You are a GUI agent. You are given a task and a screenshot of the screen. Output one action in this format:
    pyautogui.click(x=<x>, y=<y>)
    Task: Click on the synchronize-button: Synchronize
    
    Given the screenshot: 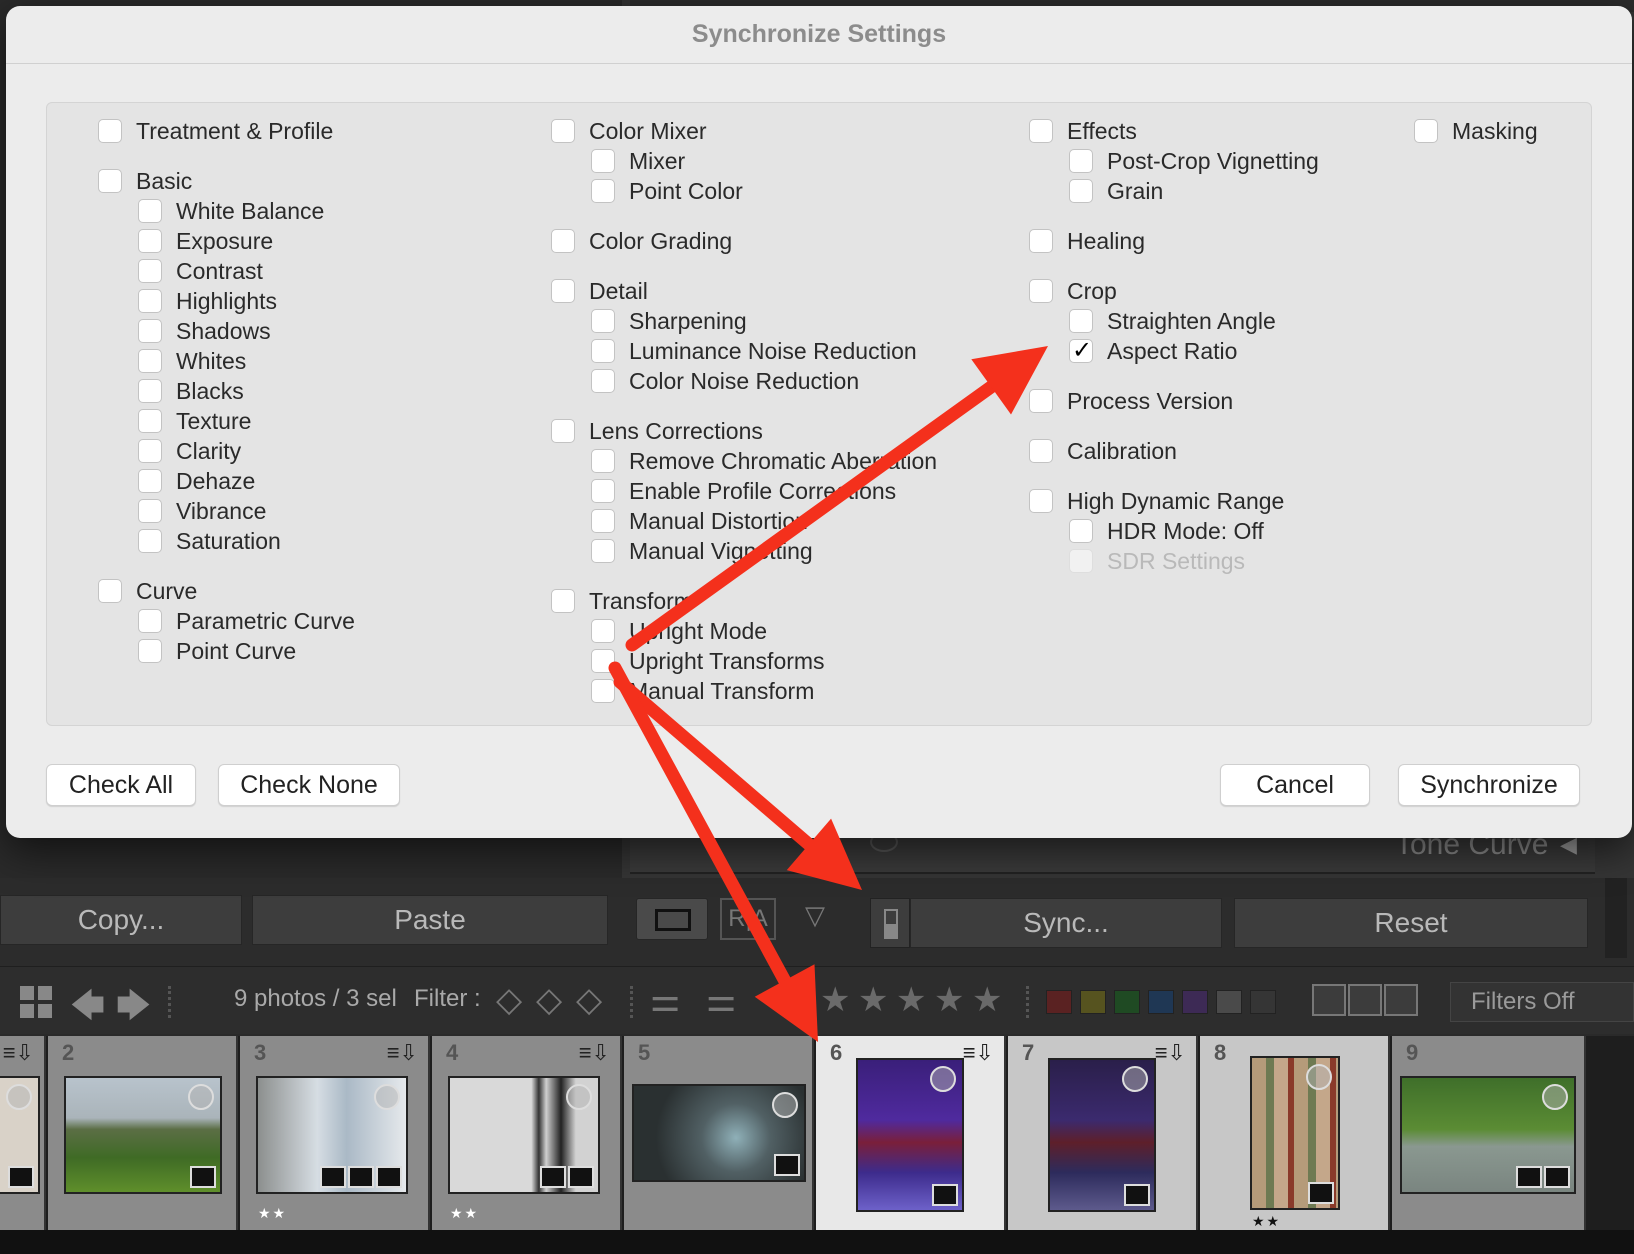 What is the action you would take?
    pyautogui.click(x=1489, y=785)
    